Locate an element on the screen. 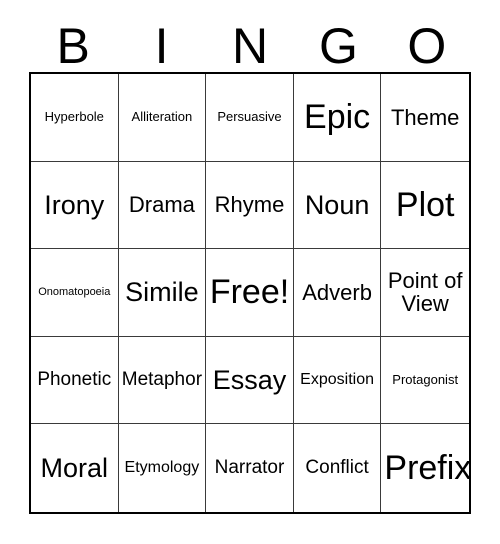 The image size is (500, 544). bingo-cell: Phonetic is located at coordinates (75, 380).